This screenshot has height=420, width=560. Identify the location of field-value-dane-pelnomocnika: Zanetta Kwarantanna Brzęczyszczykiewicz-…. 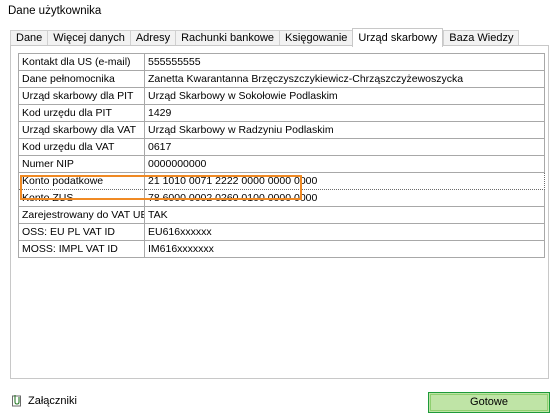
(345, 79).